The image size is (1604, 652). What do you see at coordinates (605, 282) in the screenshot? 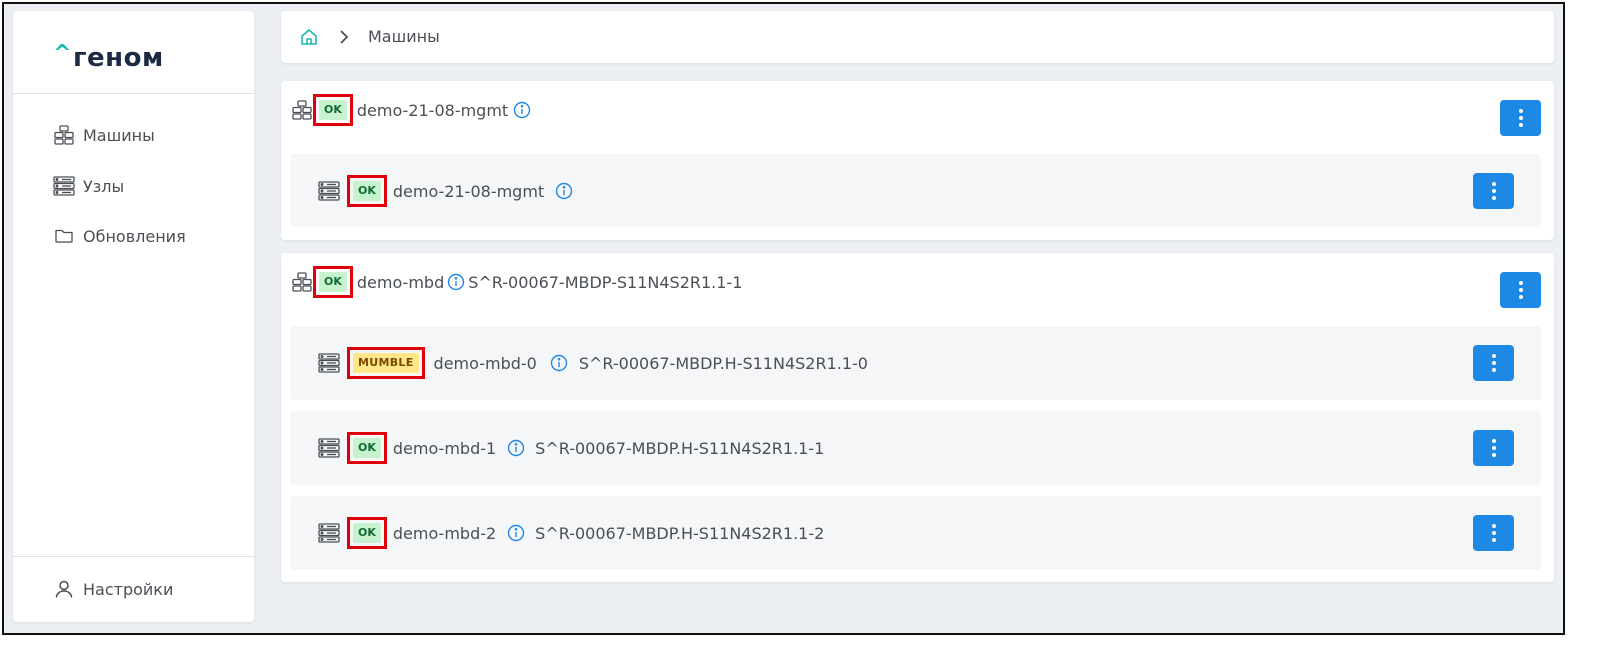
I see `machine-code: S^R-00067-MBDP-S11N4S2R1.1-1` at bounding box center [605, 282].